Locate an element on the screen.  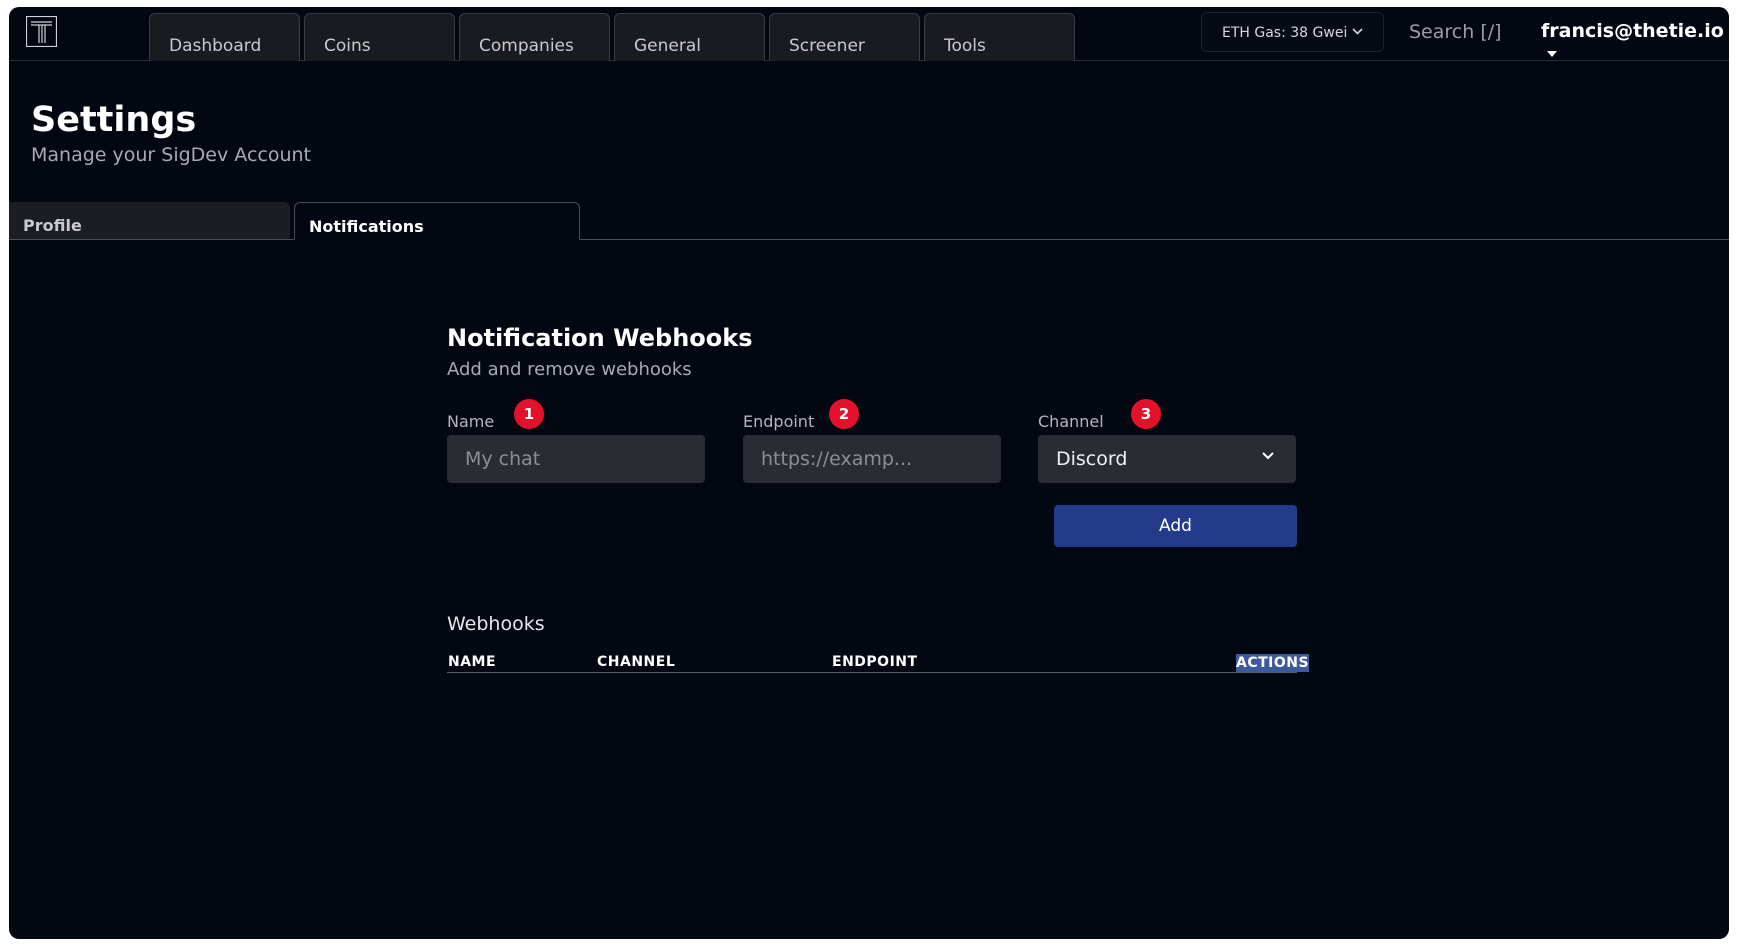
section-subtitle: Add and remove webhooks is located at coordinates (569, 369).